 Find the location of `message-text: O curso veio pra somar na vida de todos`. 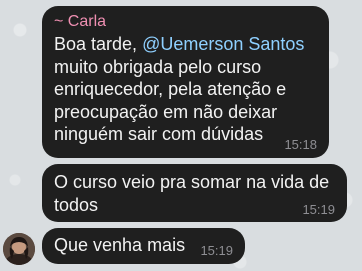

message-text: O curso veio pra somar na vida de todos is located at coordinates (194, 193).